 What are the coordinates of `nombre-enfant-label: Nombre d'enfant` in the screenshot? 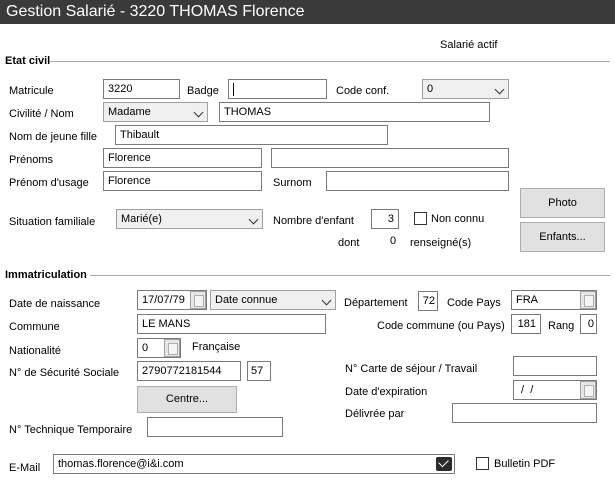 It's located at (313, 221).